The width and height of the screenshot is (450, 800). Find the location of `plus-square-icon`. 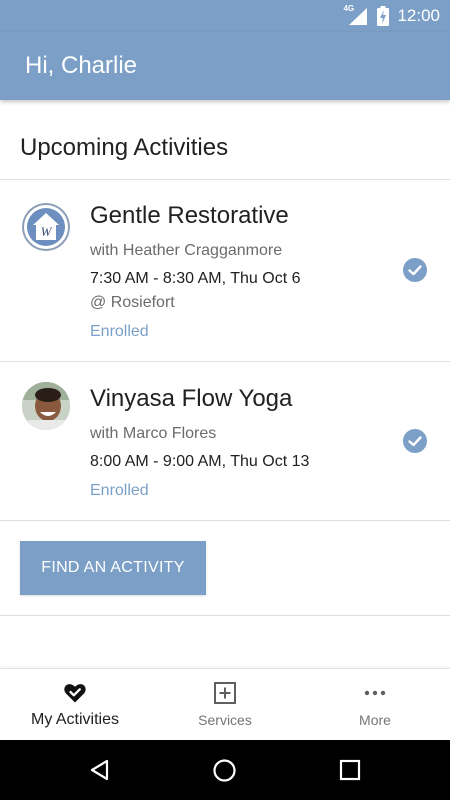

plus-square-icon is located at coordinates (225, 693).